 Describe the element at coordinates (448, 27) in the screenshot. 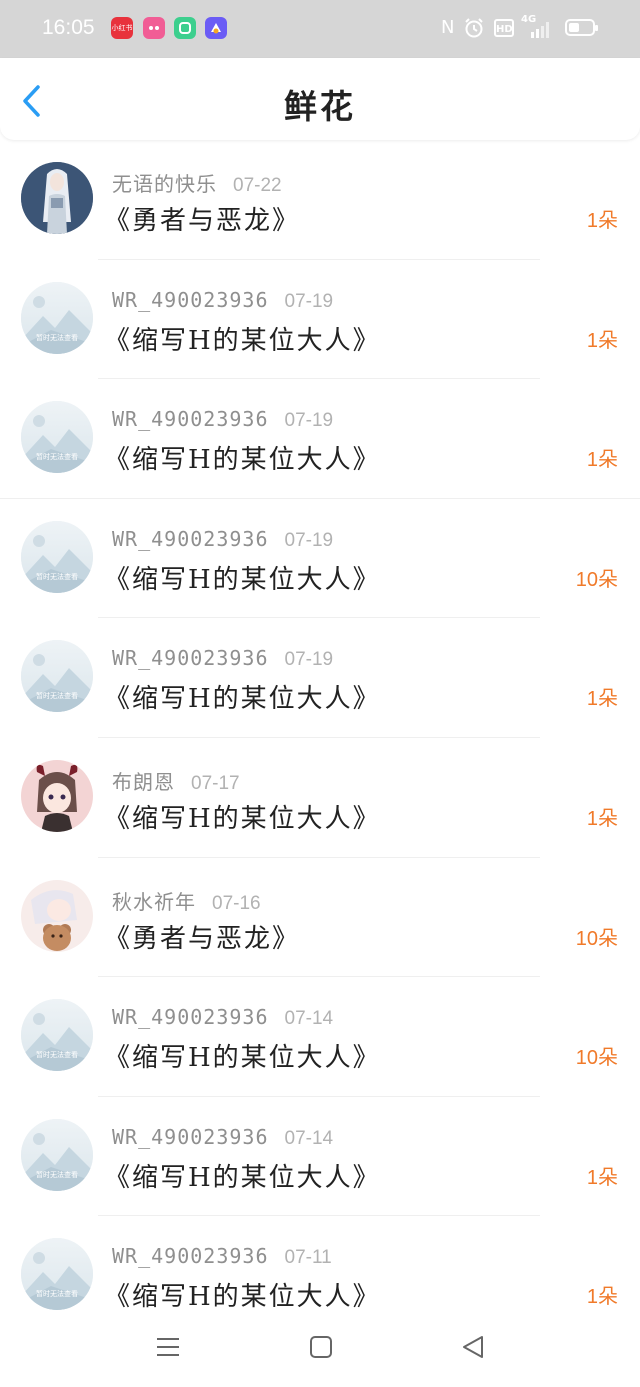

I see `nfc-icon: N` at that location.